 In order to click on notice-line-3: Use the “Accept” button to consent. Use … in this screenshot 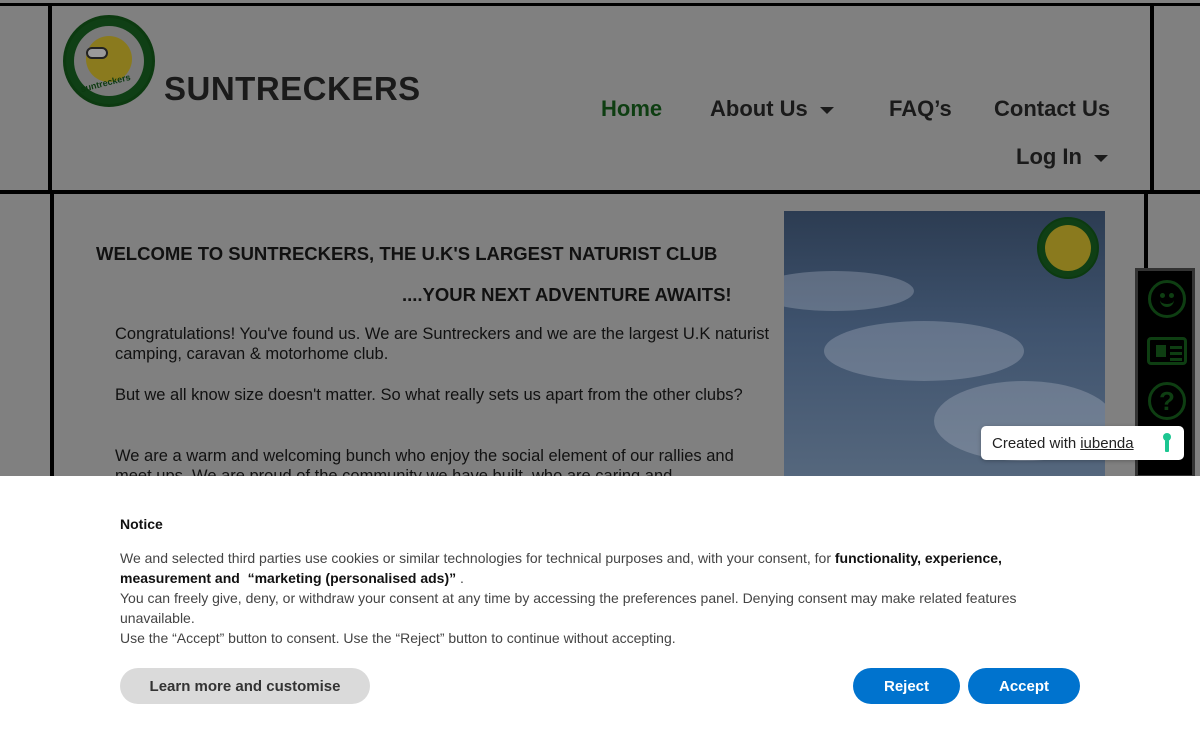, I will do `click(398, 638)`.